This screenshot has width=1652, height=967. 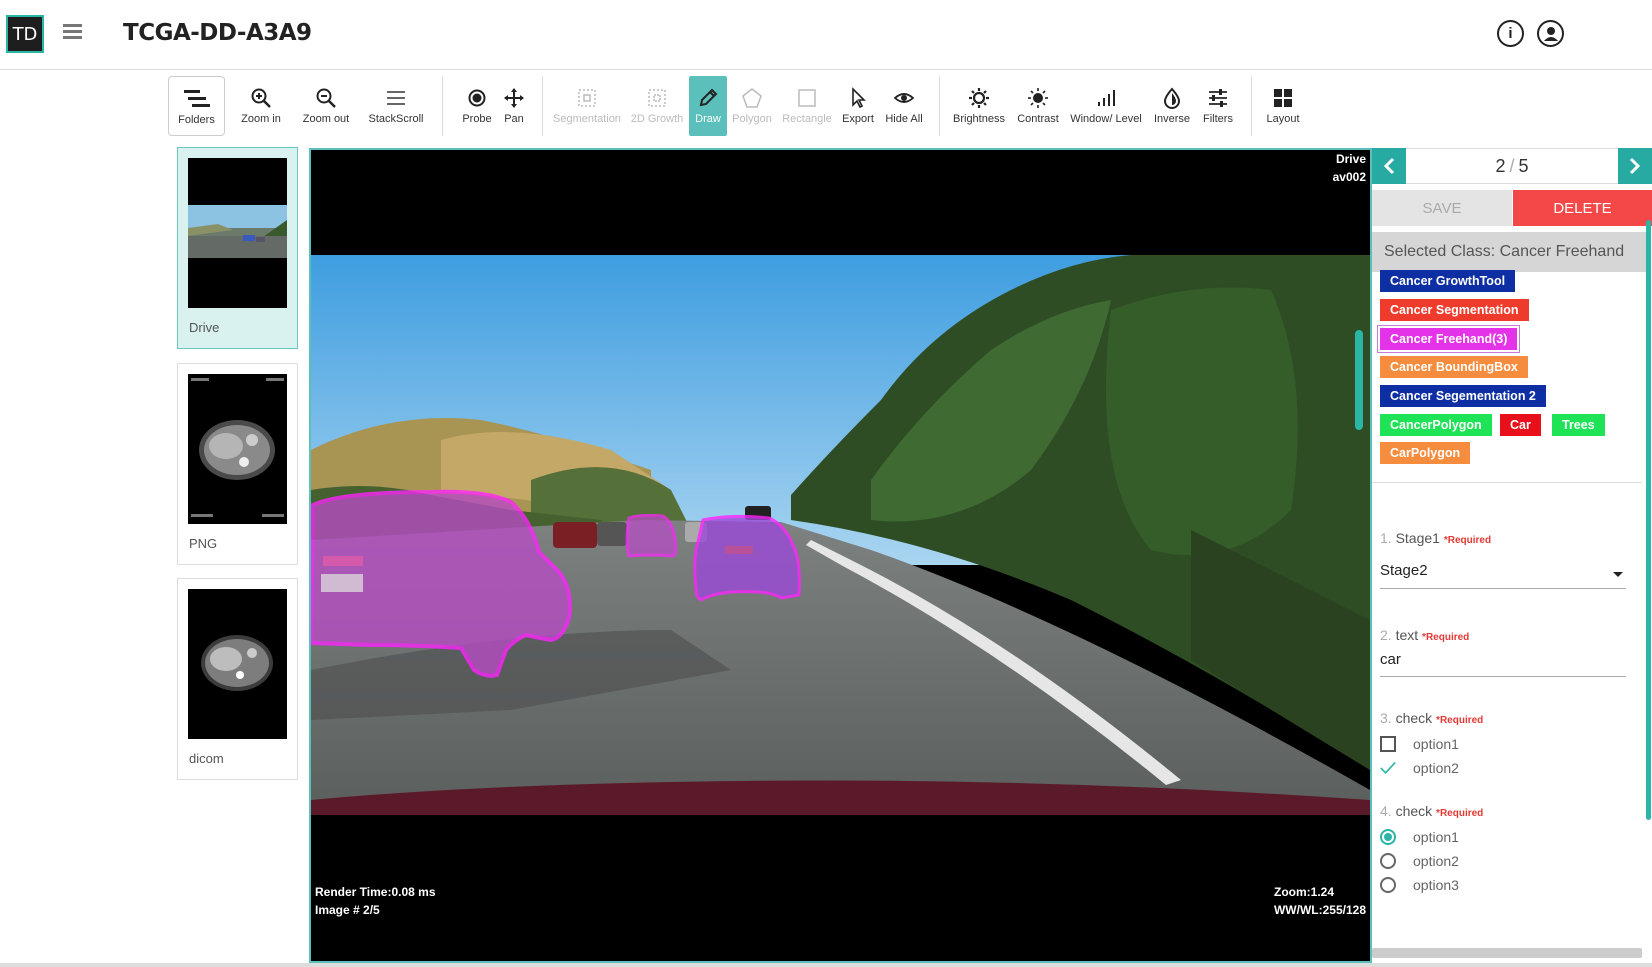 I want to click on sliders-icon, so click(x=1218, y=98).